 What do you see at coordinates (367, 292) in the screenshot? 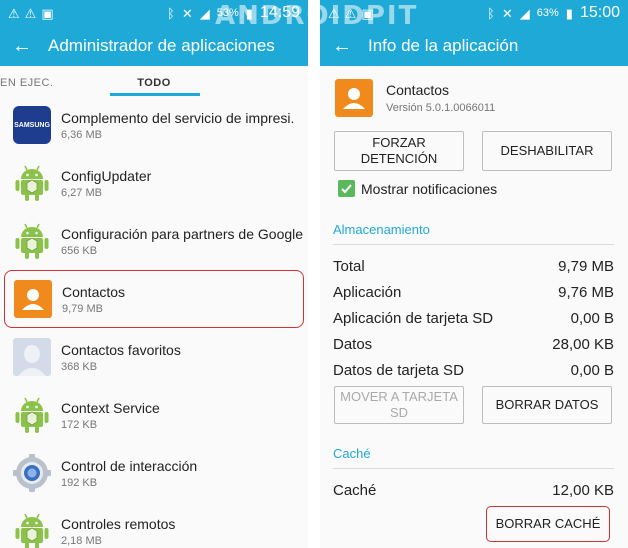
I see `storage-label: Aplicación` at bounding box center [367, 292].